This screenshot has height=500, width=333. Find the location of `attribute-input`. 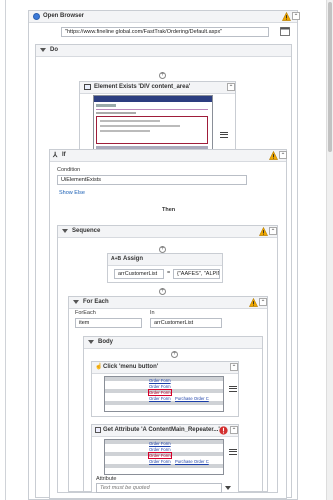

attribute-input is located at coordinates (159, 488).